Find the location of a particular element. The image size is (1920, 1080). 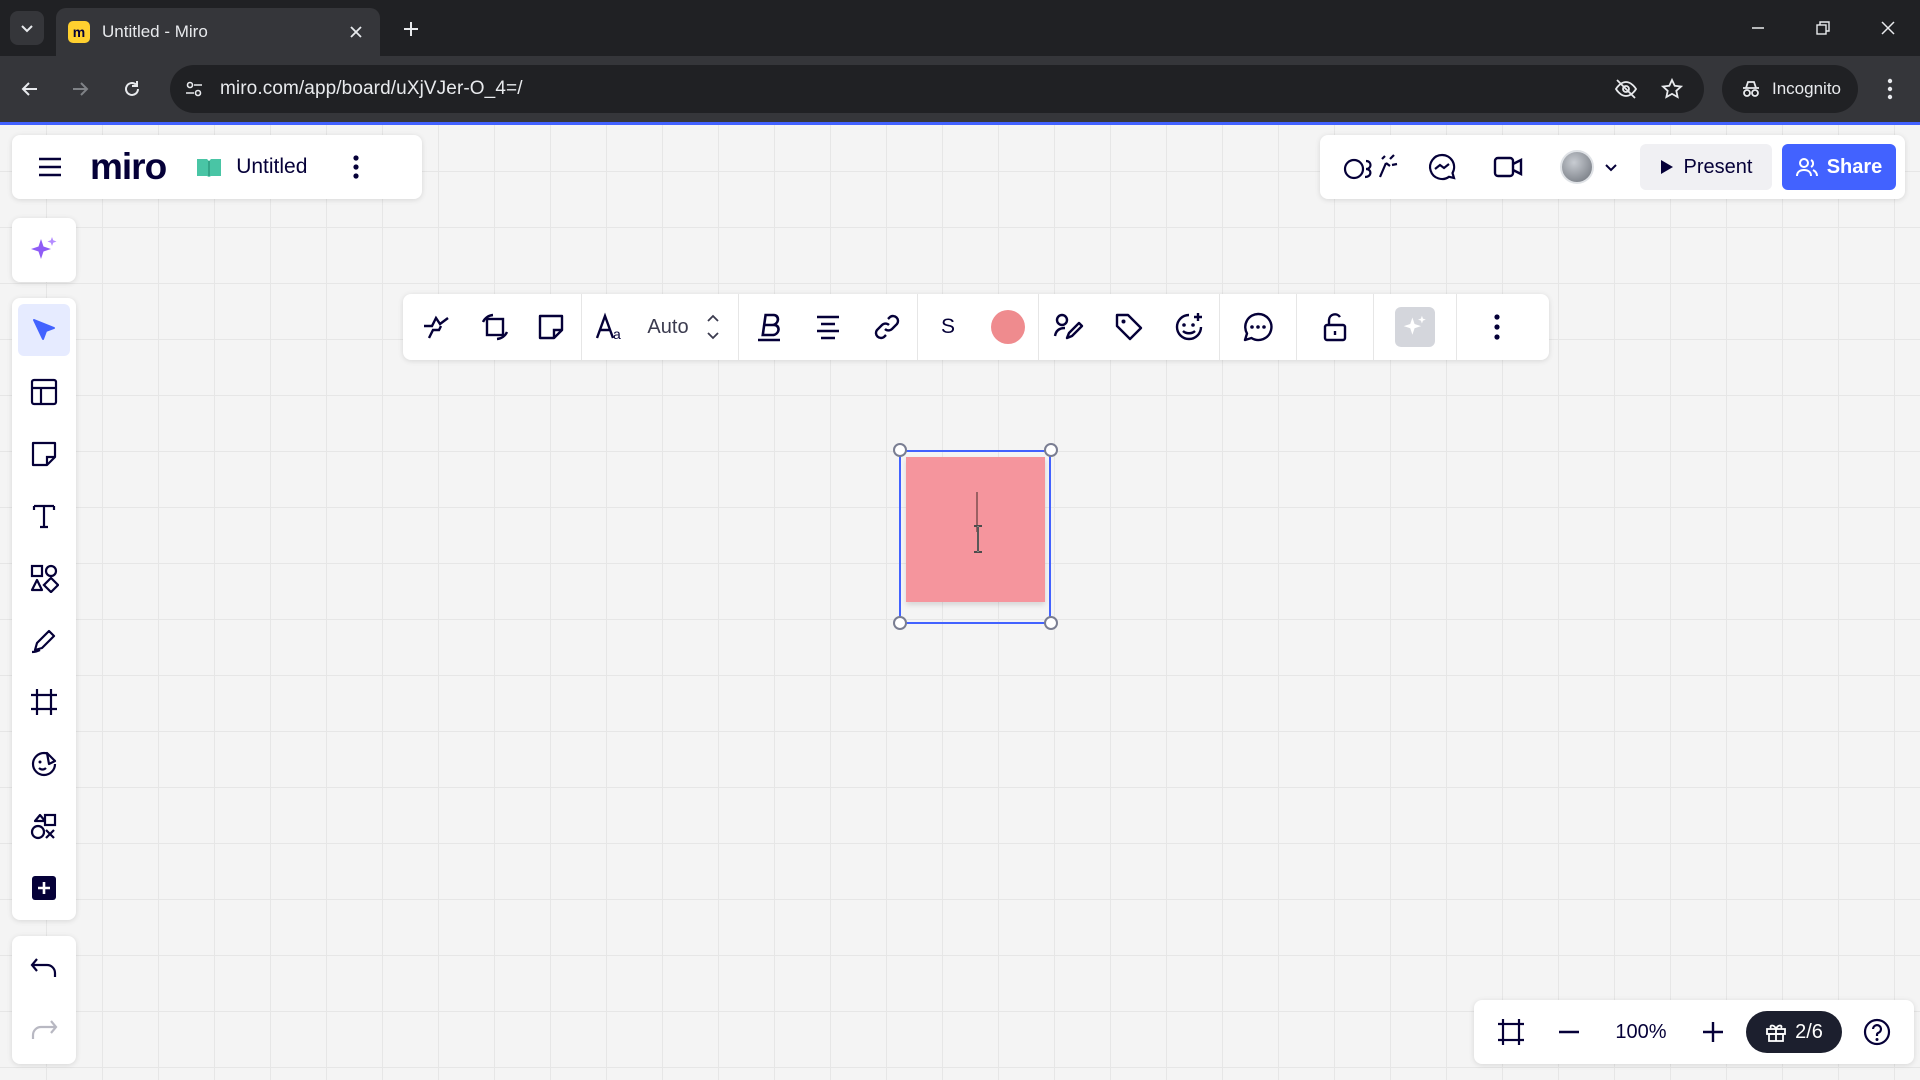

bookmark-star-icon is located at coordinates (1672, 89).